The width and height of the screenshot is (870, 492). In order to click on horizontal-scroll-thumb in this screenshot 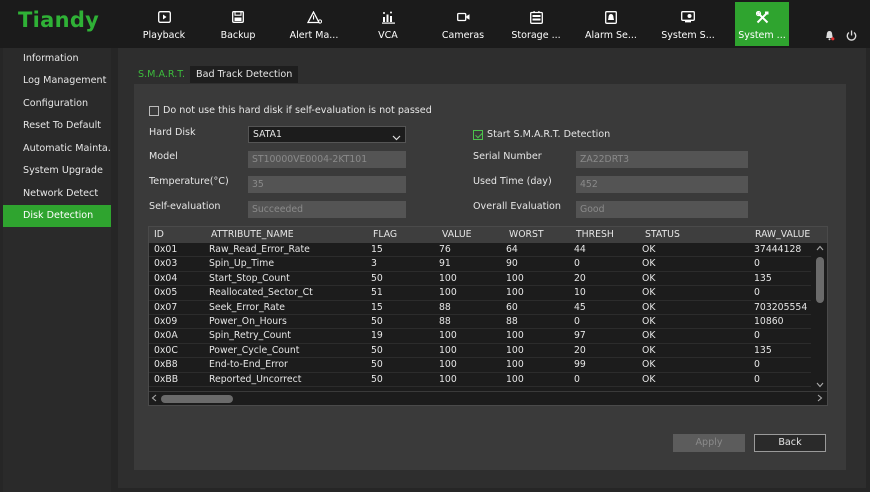, I will do `click(197, 399)`.